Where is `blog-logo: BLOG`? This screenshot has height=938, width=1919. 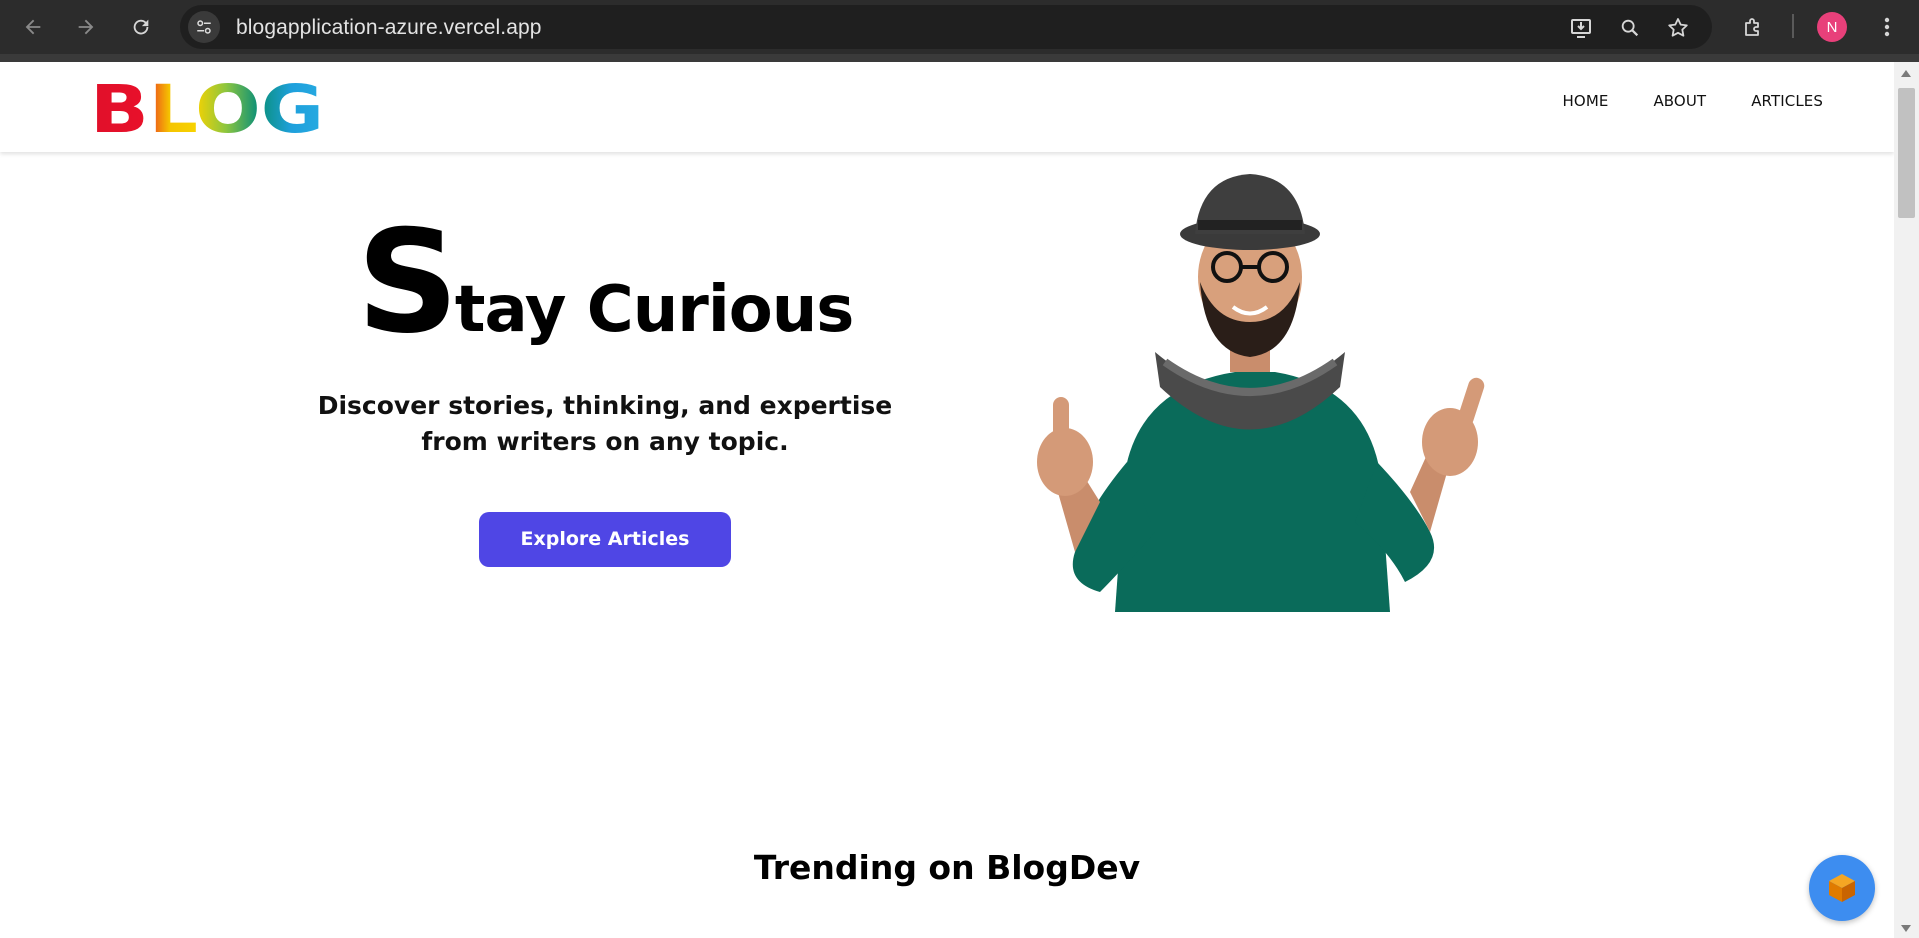
blog-logo: BLOG is located at coordinates (207, 109).